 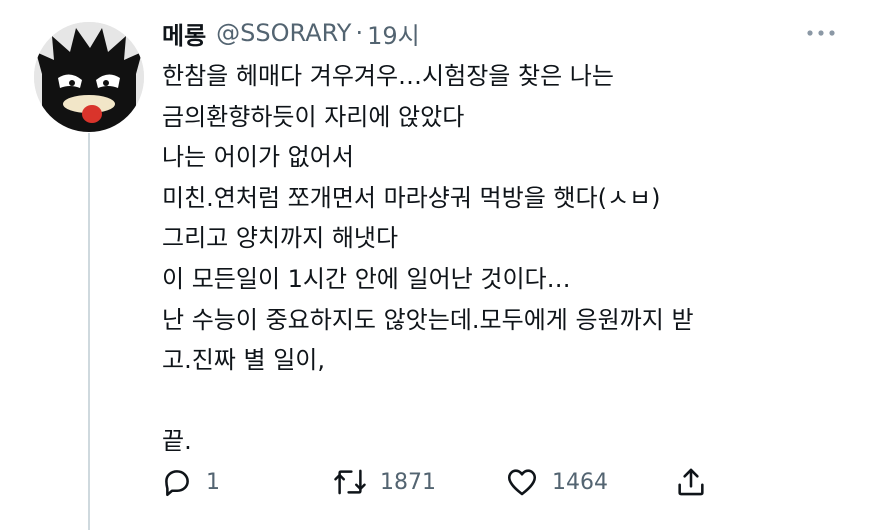 I want to click on tweet-timestamp: 19시, so click(x=393, y=33).